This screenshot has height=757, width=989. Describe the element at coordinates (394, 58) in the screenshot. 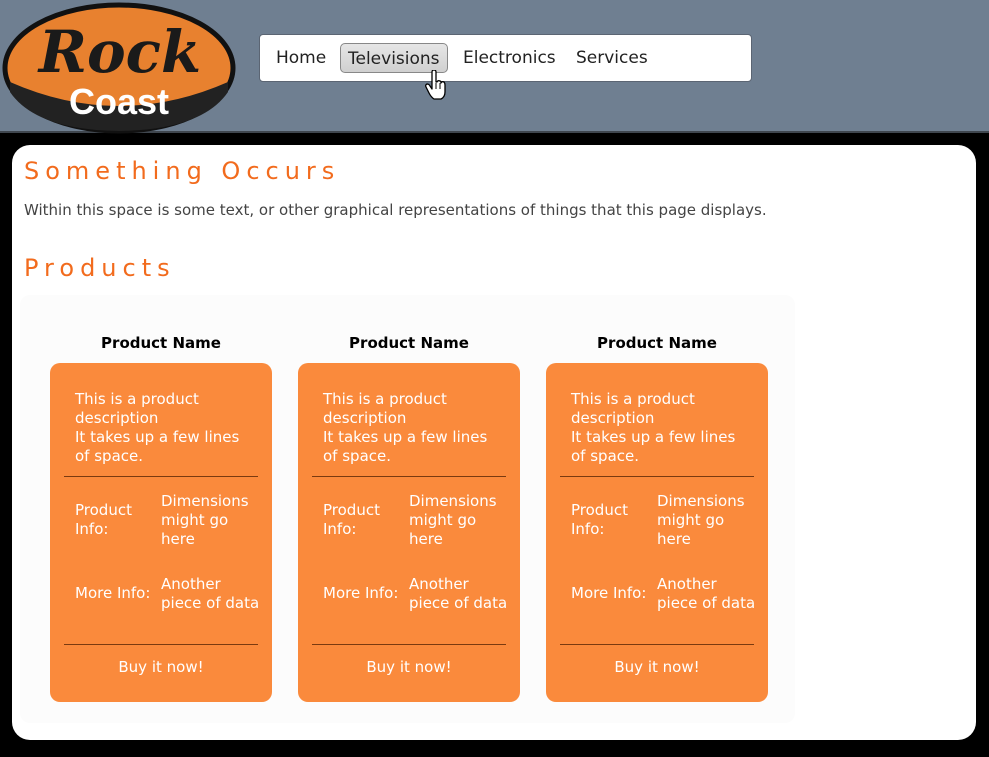

I see `nav-televisions: Televisions` at that location.